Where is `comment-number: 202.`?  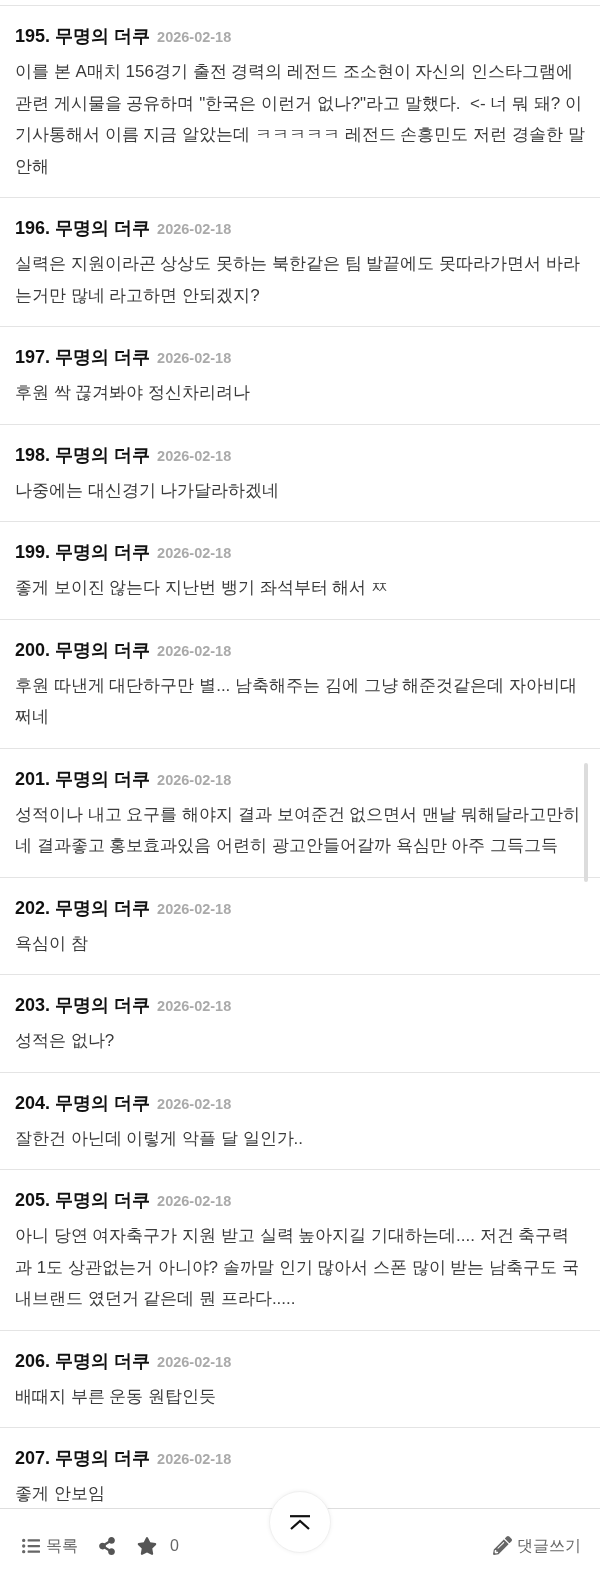 comment-number: 202. is located at coordinates (33, 908).